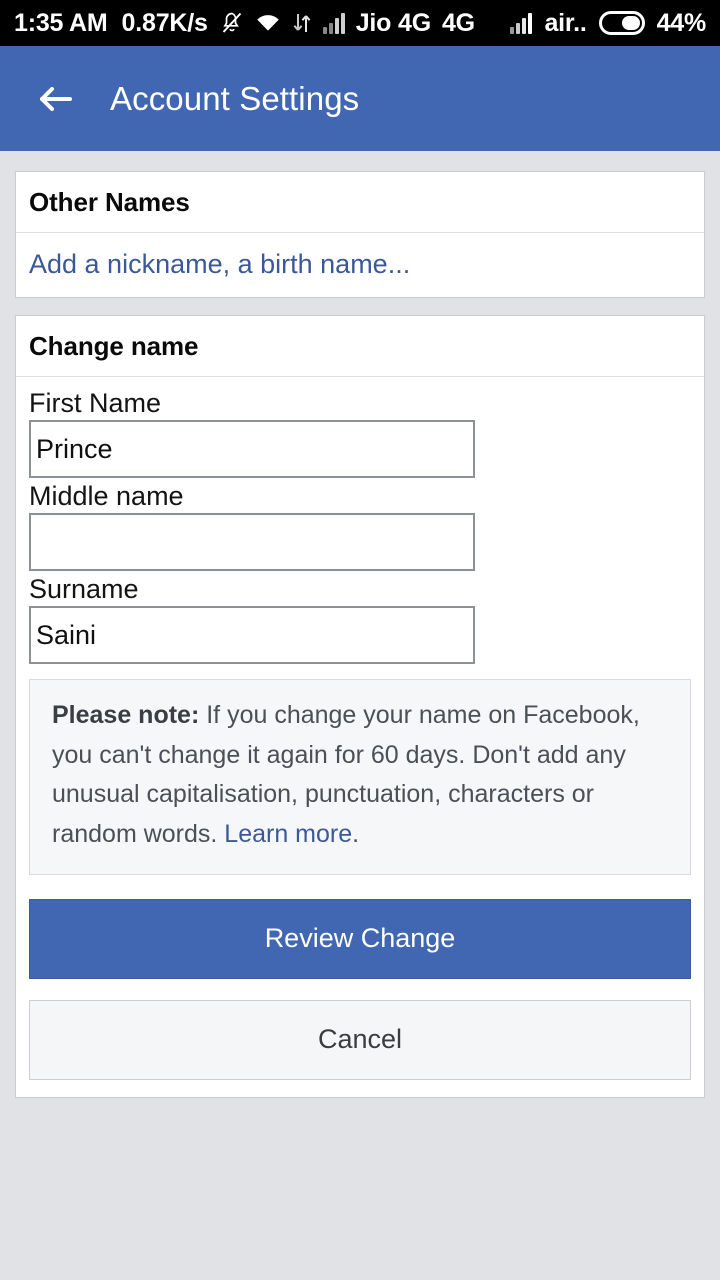 This screenshot has width=720, height=1280. I want to click on review-change-button: Review Change, so click(360, 939).